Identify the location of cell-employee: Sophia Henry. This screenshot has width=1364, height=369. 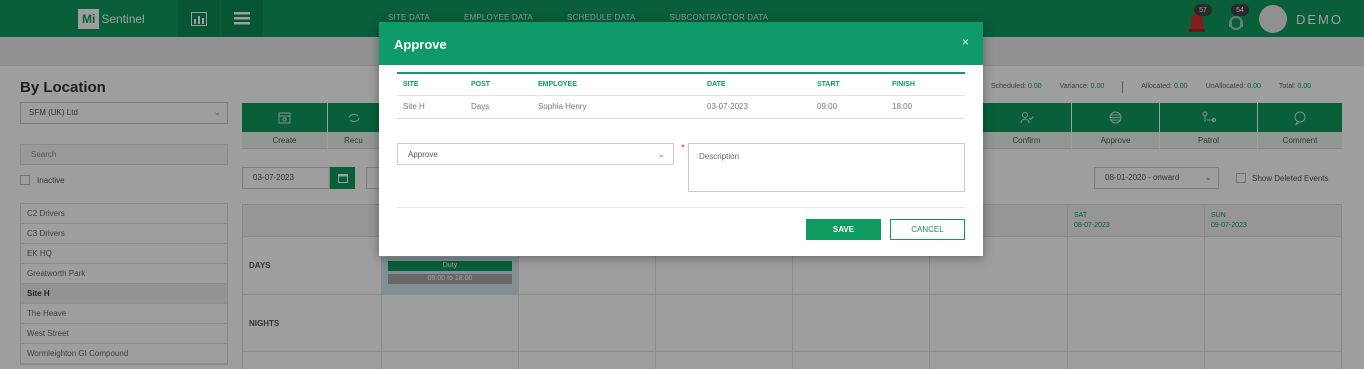
(562, 106).